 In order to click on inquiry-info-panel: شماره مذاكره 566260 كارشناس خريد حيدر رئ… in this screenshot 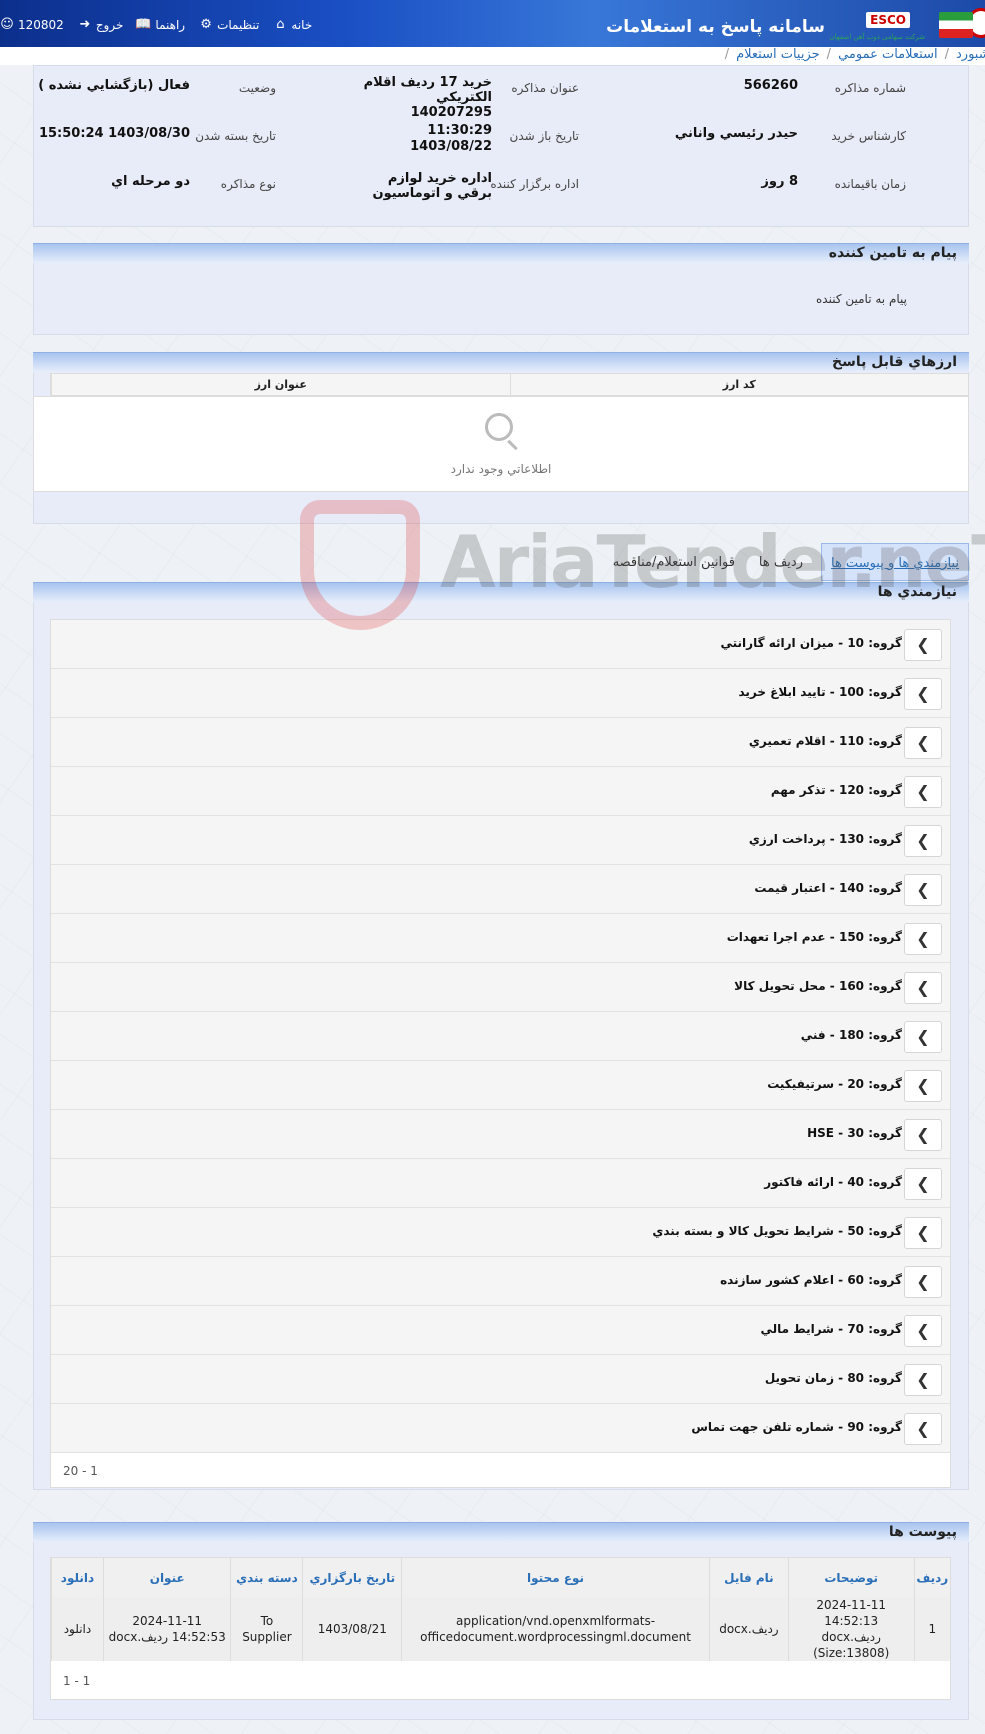, I will do `click(501, 146)`.